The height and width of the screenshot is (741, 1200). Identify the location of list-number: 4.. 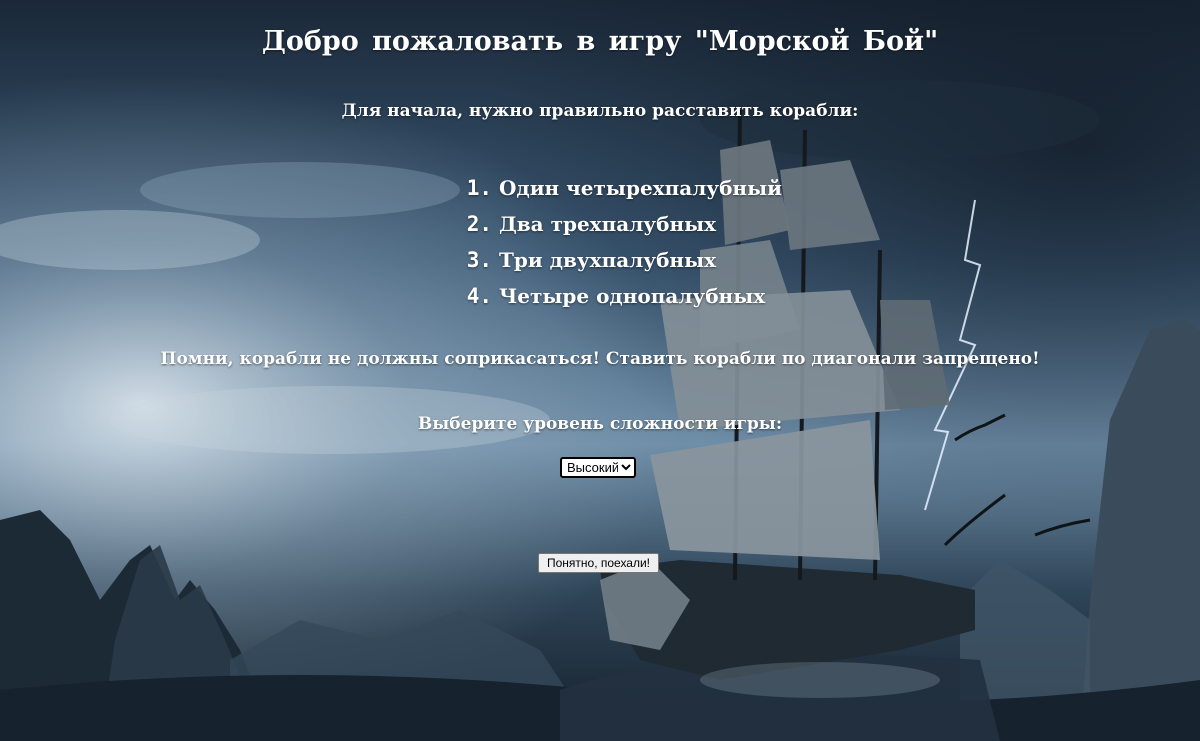
(479, 296).